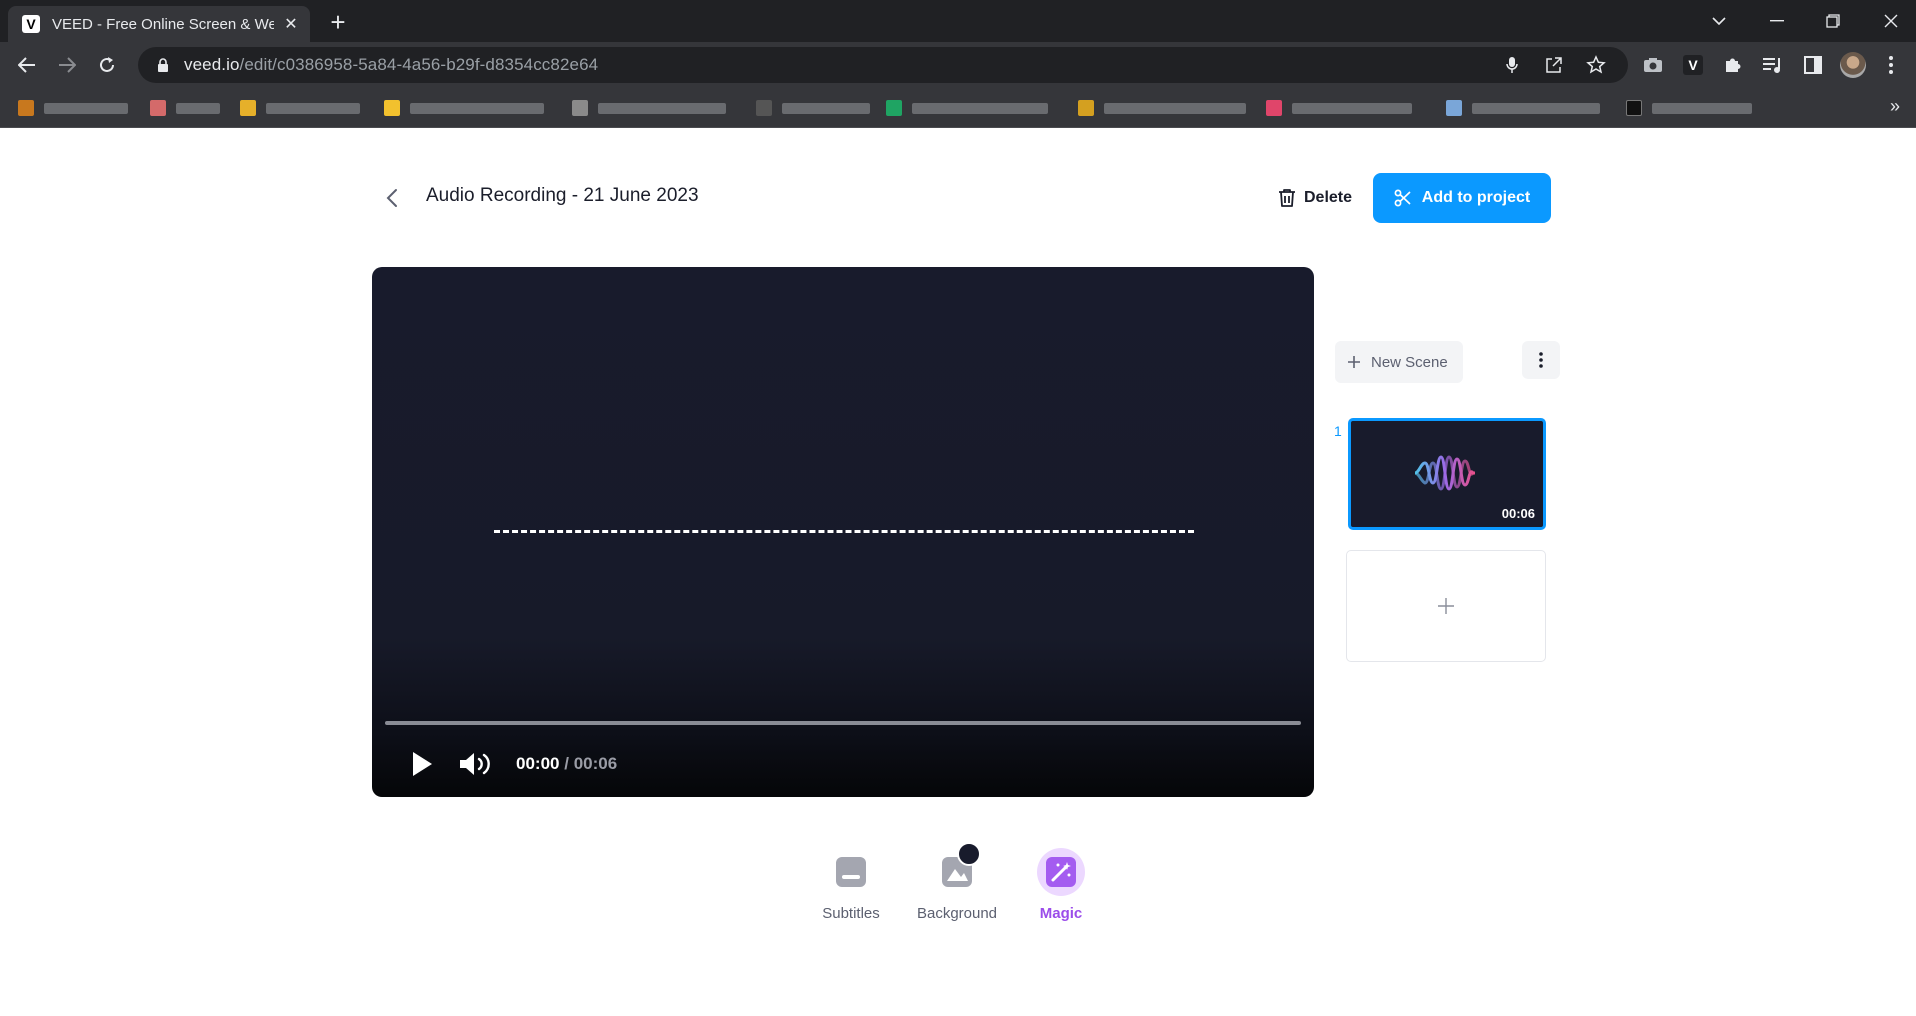  Describe the element at coordinates (1891, 21) in the screenshot. I see `window-close-icon` at that location.